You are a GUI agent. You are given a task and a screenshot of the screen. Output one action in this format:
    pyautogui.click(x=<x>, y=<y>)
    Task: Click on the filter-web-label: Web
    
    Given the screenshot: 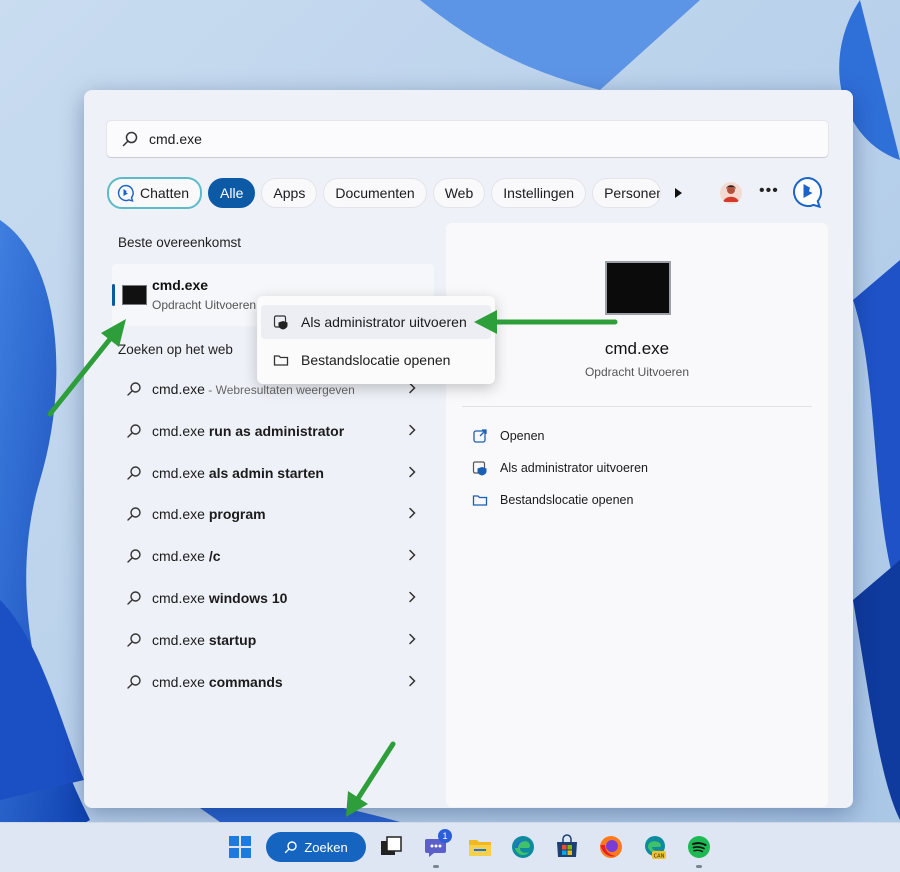 What is the action you would take?
    pyautogui.click(x=459, y=193)
    